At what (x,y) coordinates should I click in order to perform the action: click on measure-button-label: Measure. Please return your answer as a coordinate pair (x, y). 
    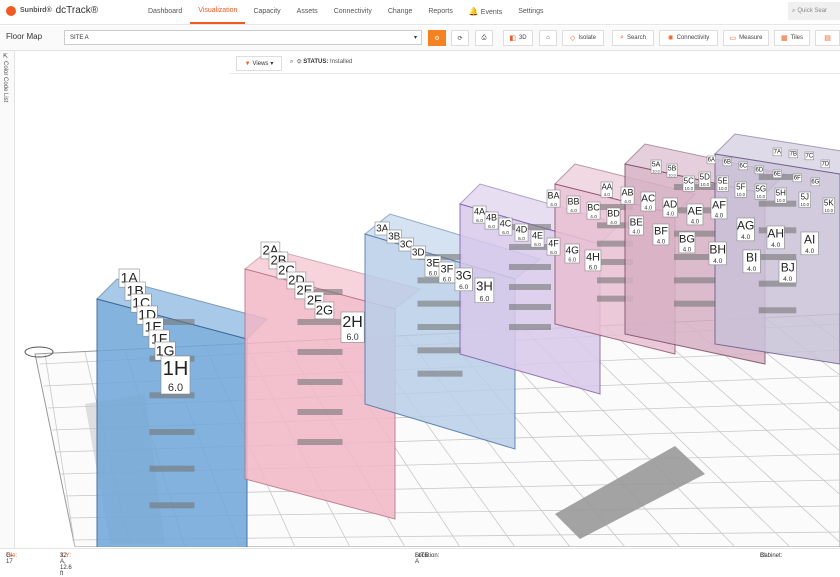
    Looking at the image, I should click on (751, 38).